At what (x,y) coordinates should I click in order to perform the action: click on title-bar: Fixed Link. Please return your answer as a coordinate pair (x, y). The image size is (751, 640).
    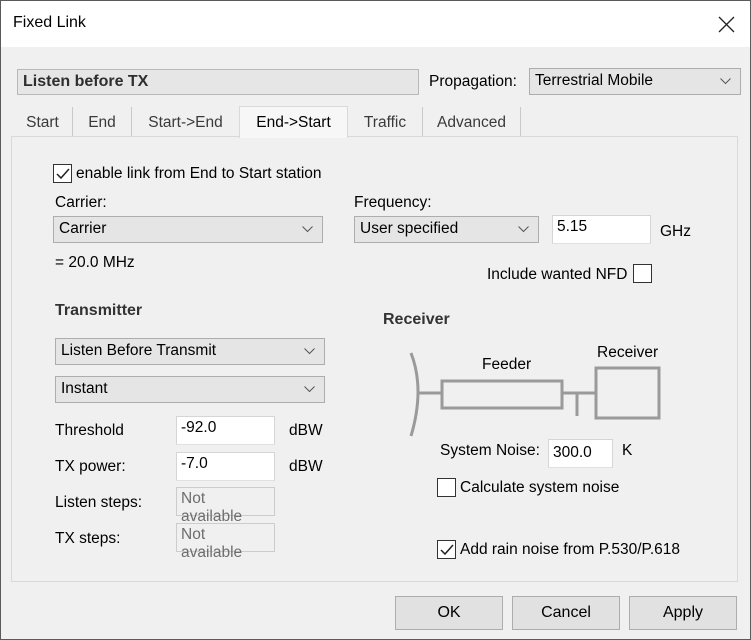
    Looking at the image, I should click on (375, 24).